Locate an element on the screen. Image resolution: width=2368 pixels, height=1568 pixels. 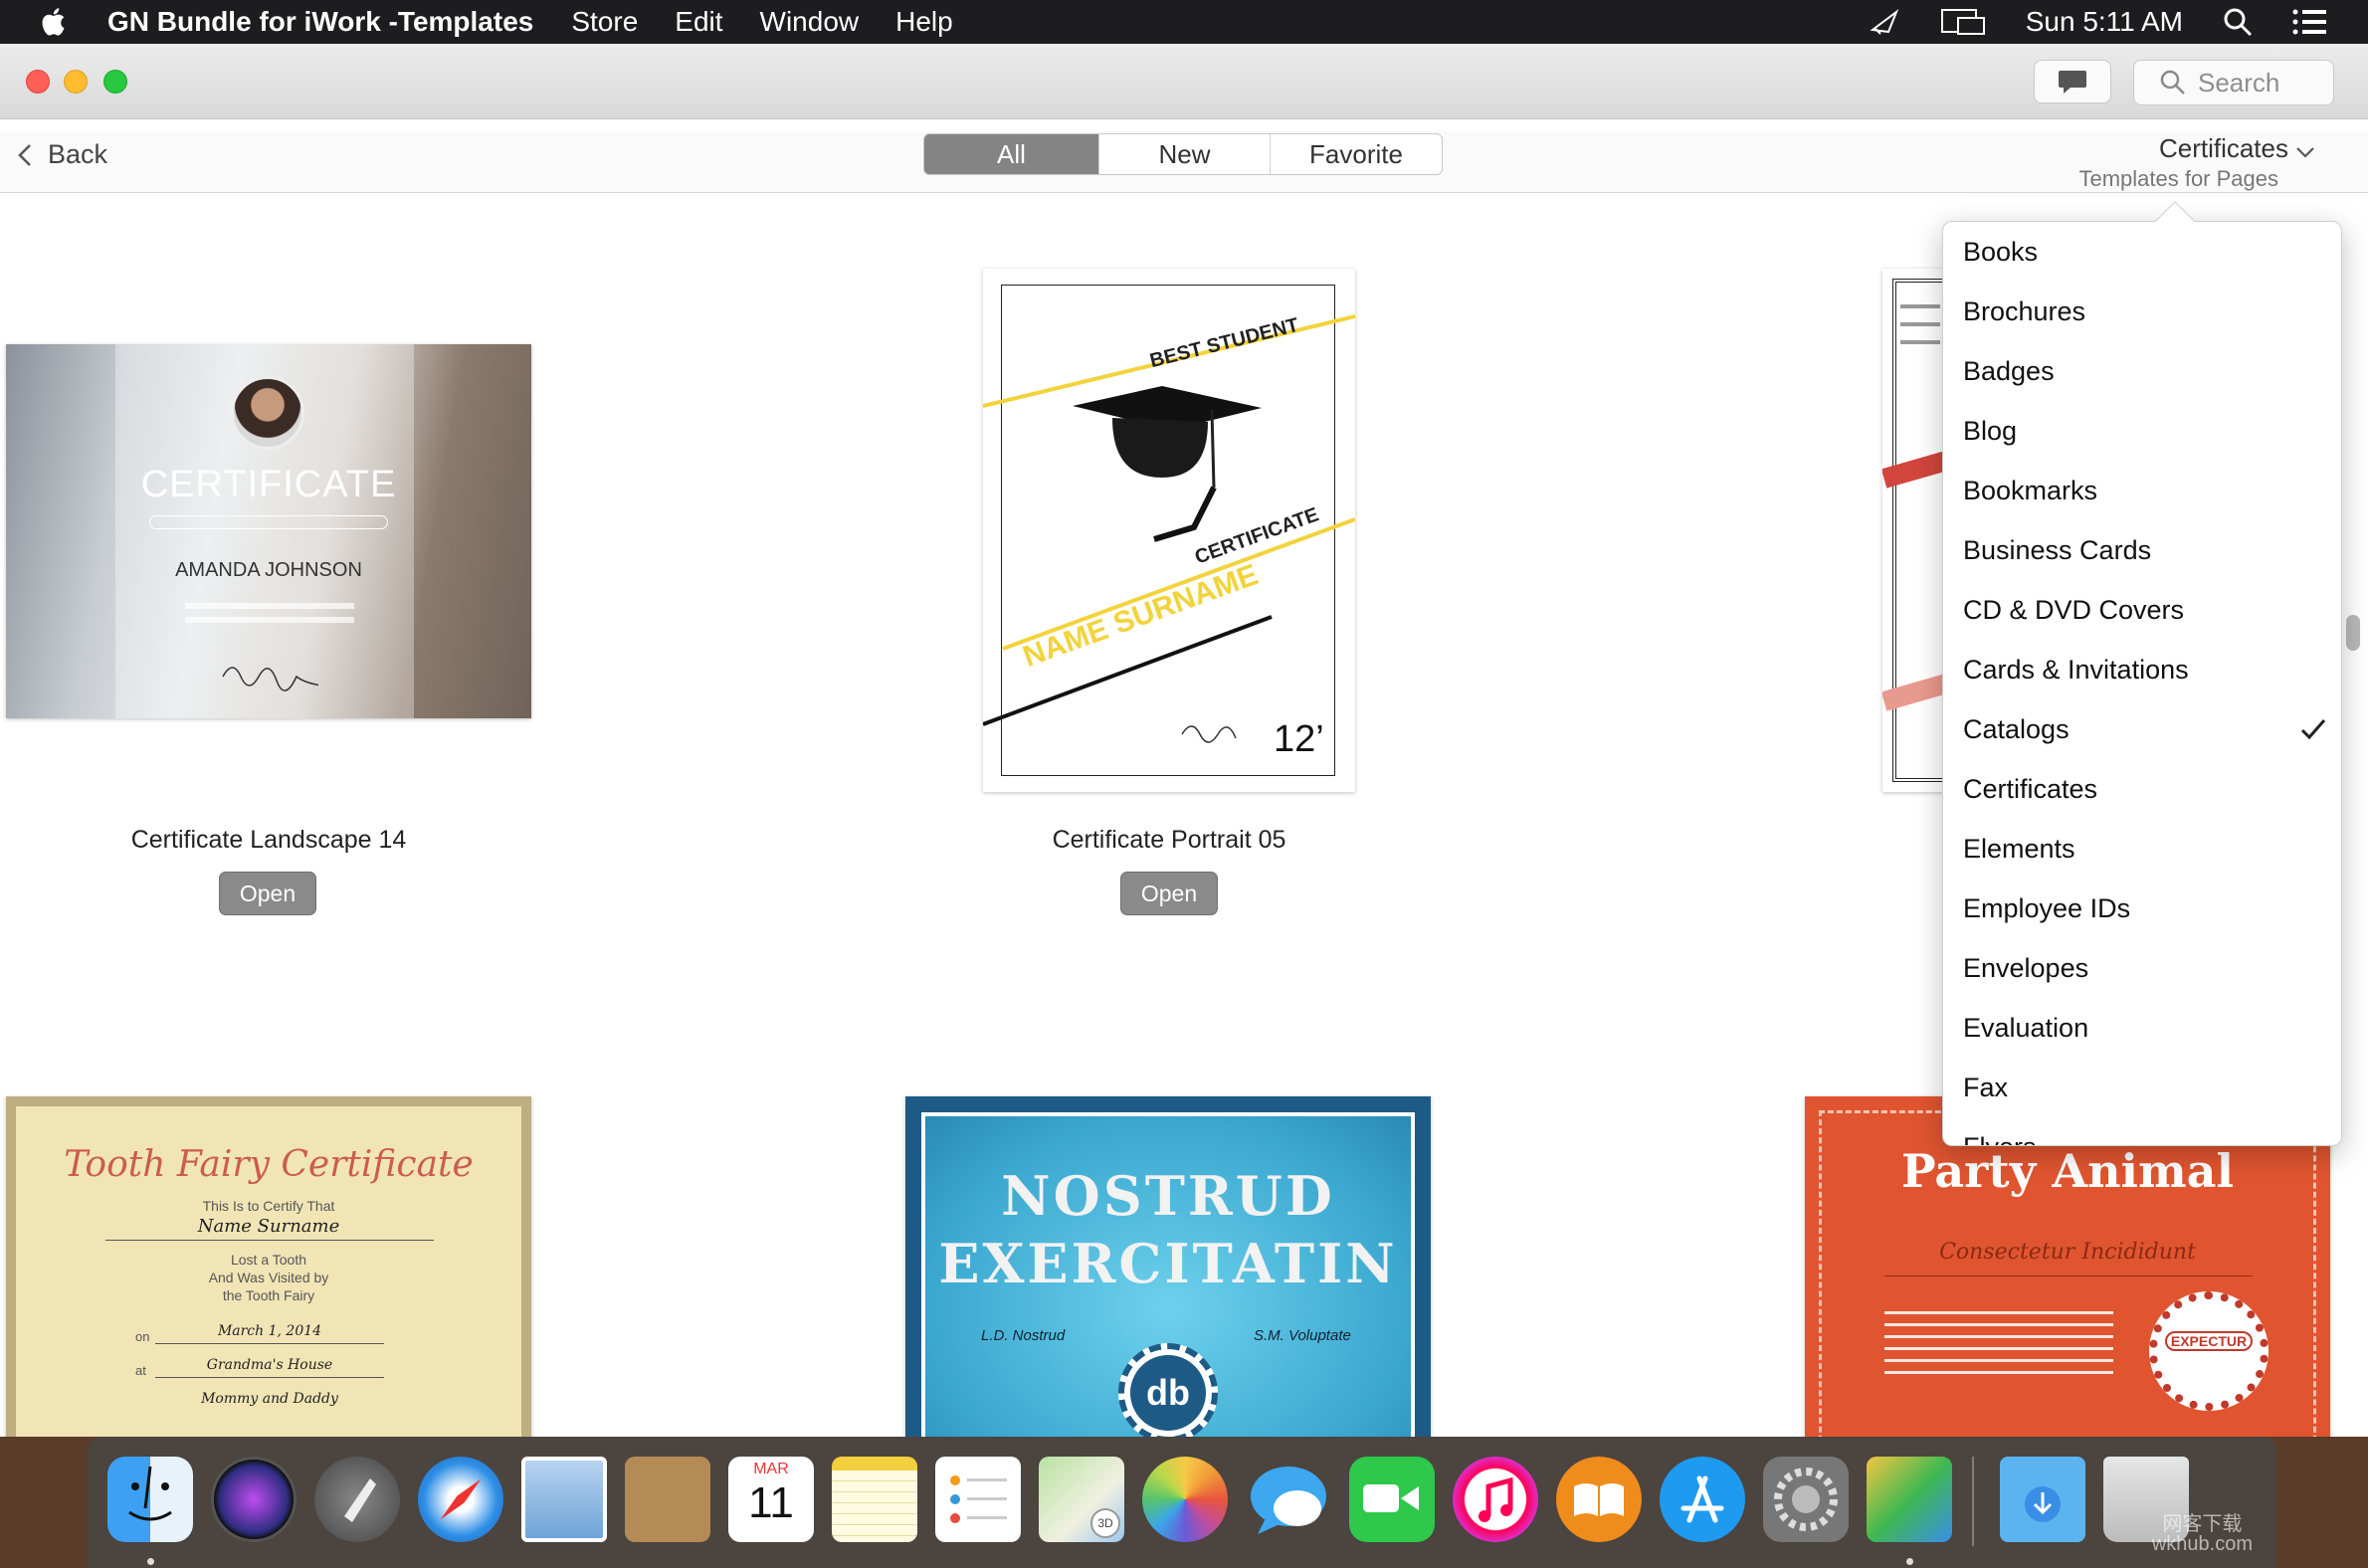
contacts-icon is located at coordinates (667, 1499).